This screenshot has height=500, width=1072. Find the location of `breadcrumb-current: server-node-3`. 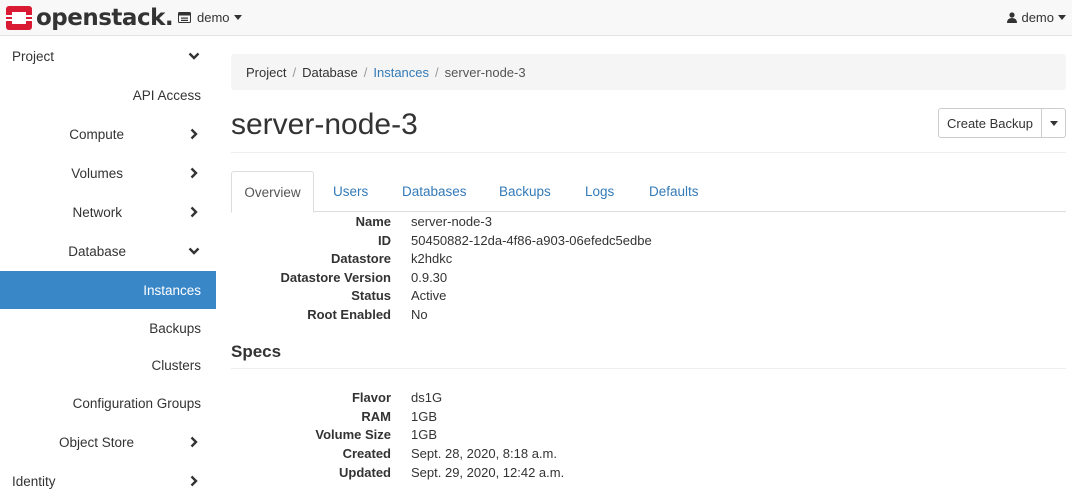

breadcrumb-current: server-node-3 is located at coordinates (485, 72).